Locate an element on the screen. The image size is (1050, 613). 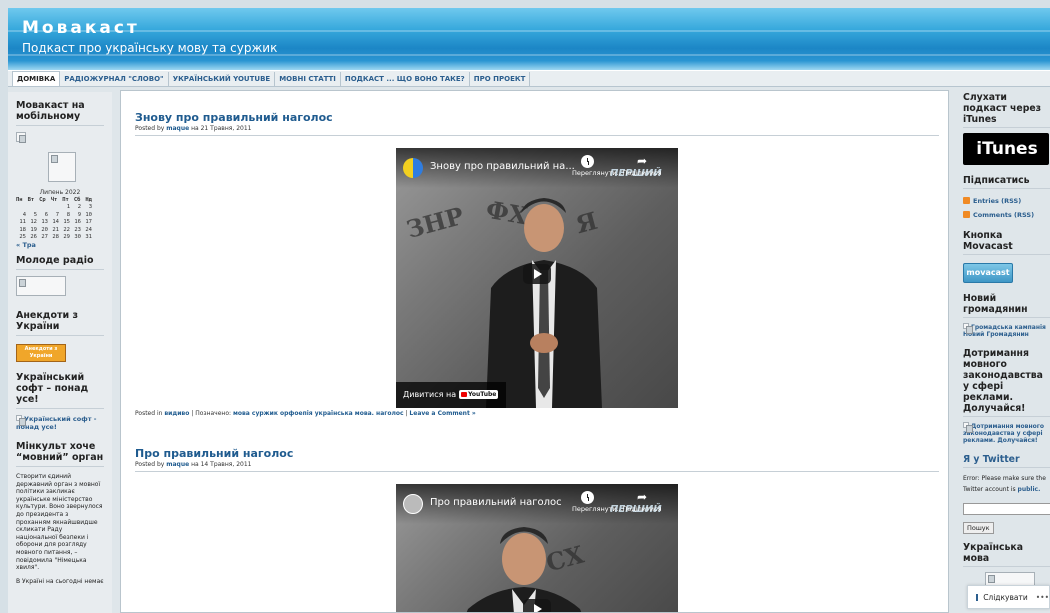
mincult-heading: Мінкульт хоче “мовний” орган is located at coordinates (60, 454).